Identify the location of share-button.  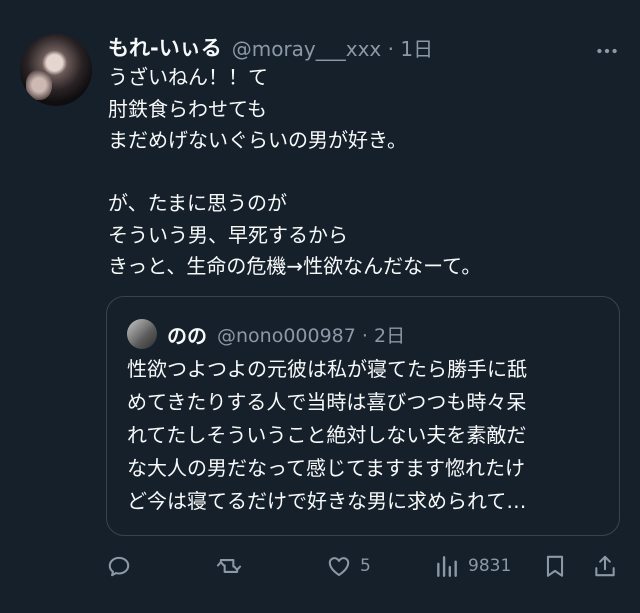
(605, 566).